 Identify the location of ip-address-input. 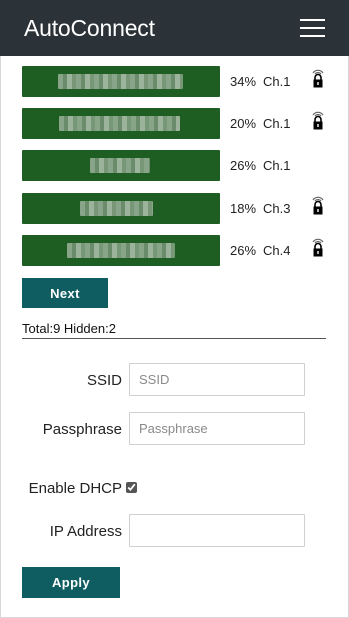
(217, 530).